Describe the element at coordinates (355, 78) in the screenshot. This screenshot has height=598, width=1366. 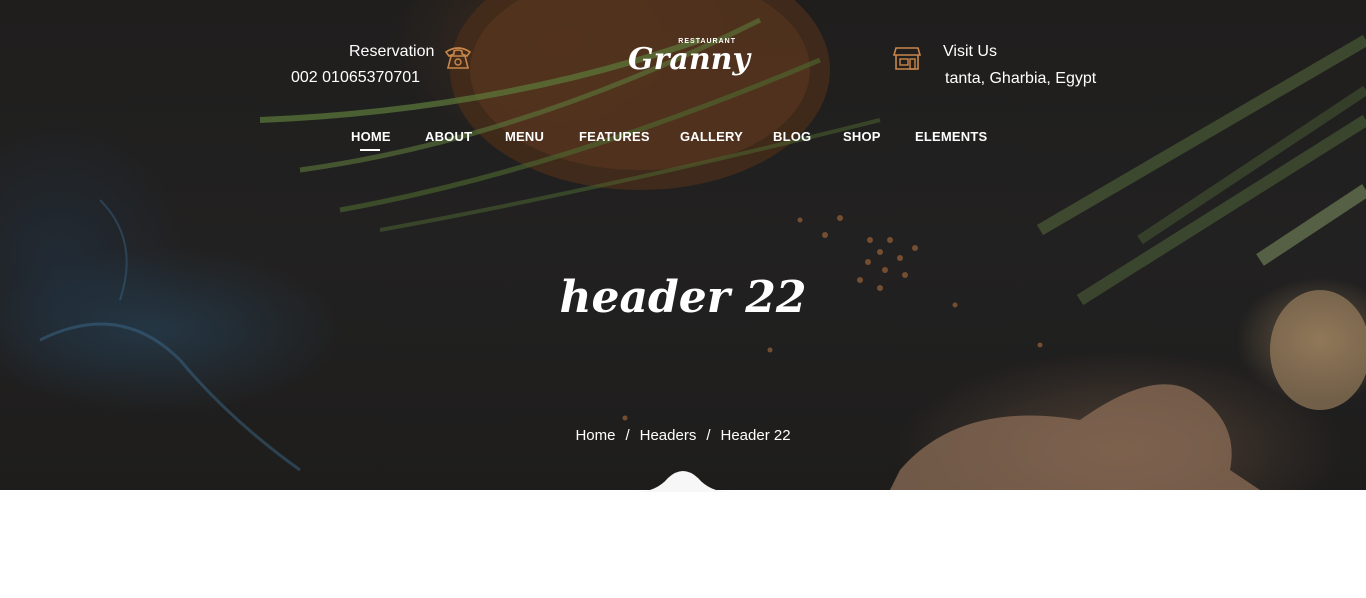
I see `reservation-phone: 002 01065370701` at that location.